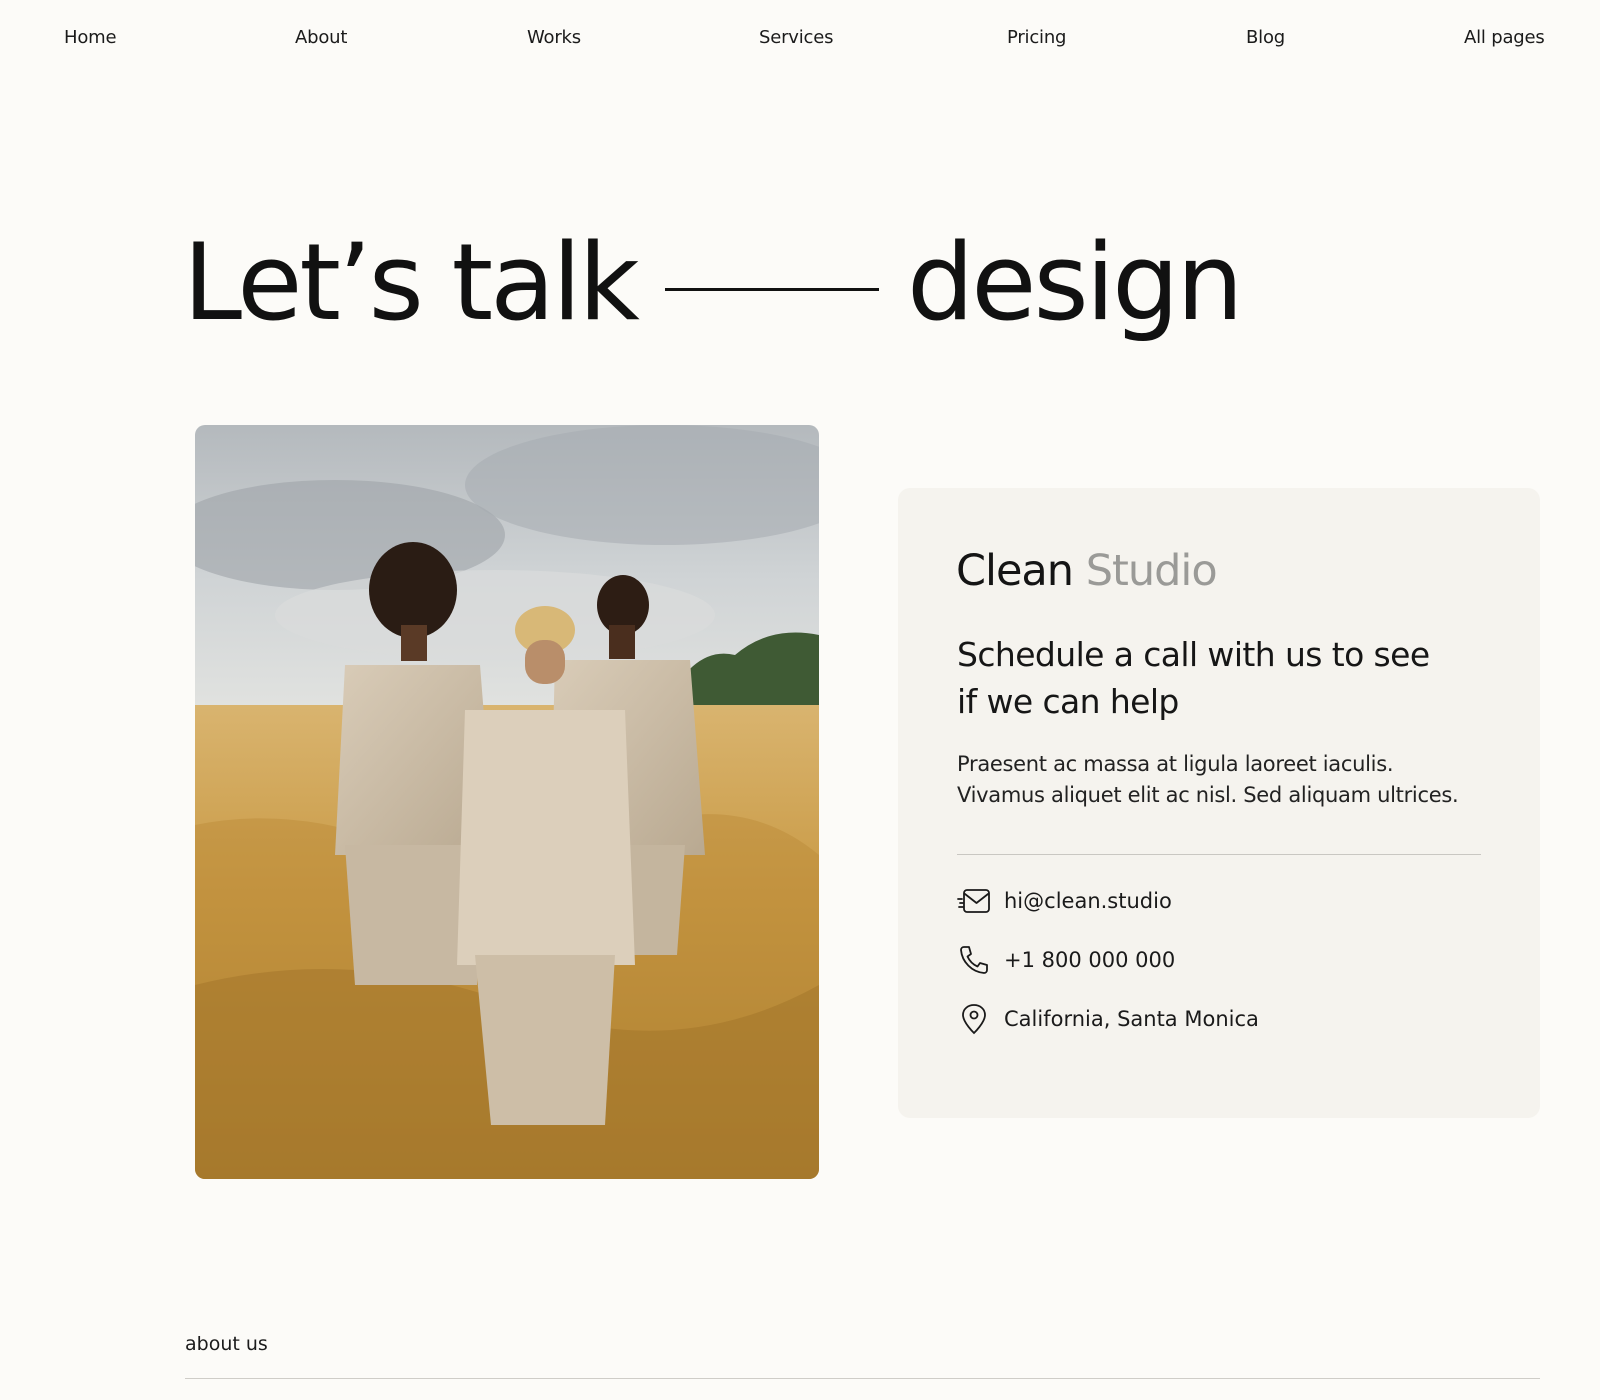  What do you see at coordinates (554, 37) in the screenshot?
I see `nav-item-works: Works` at bounding box center [554, 37].